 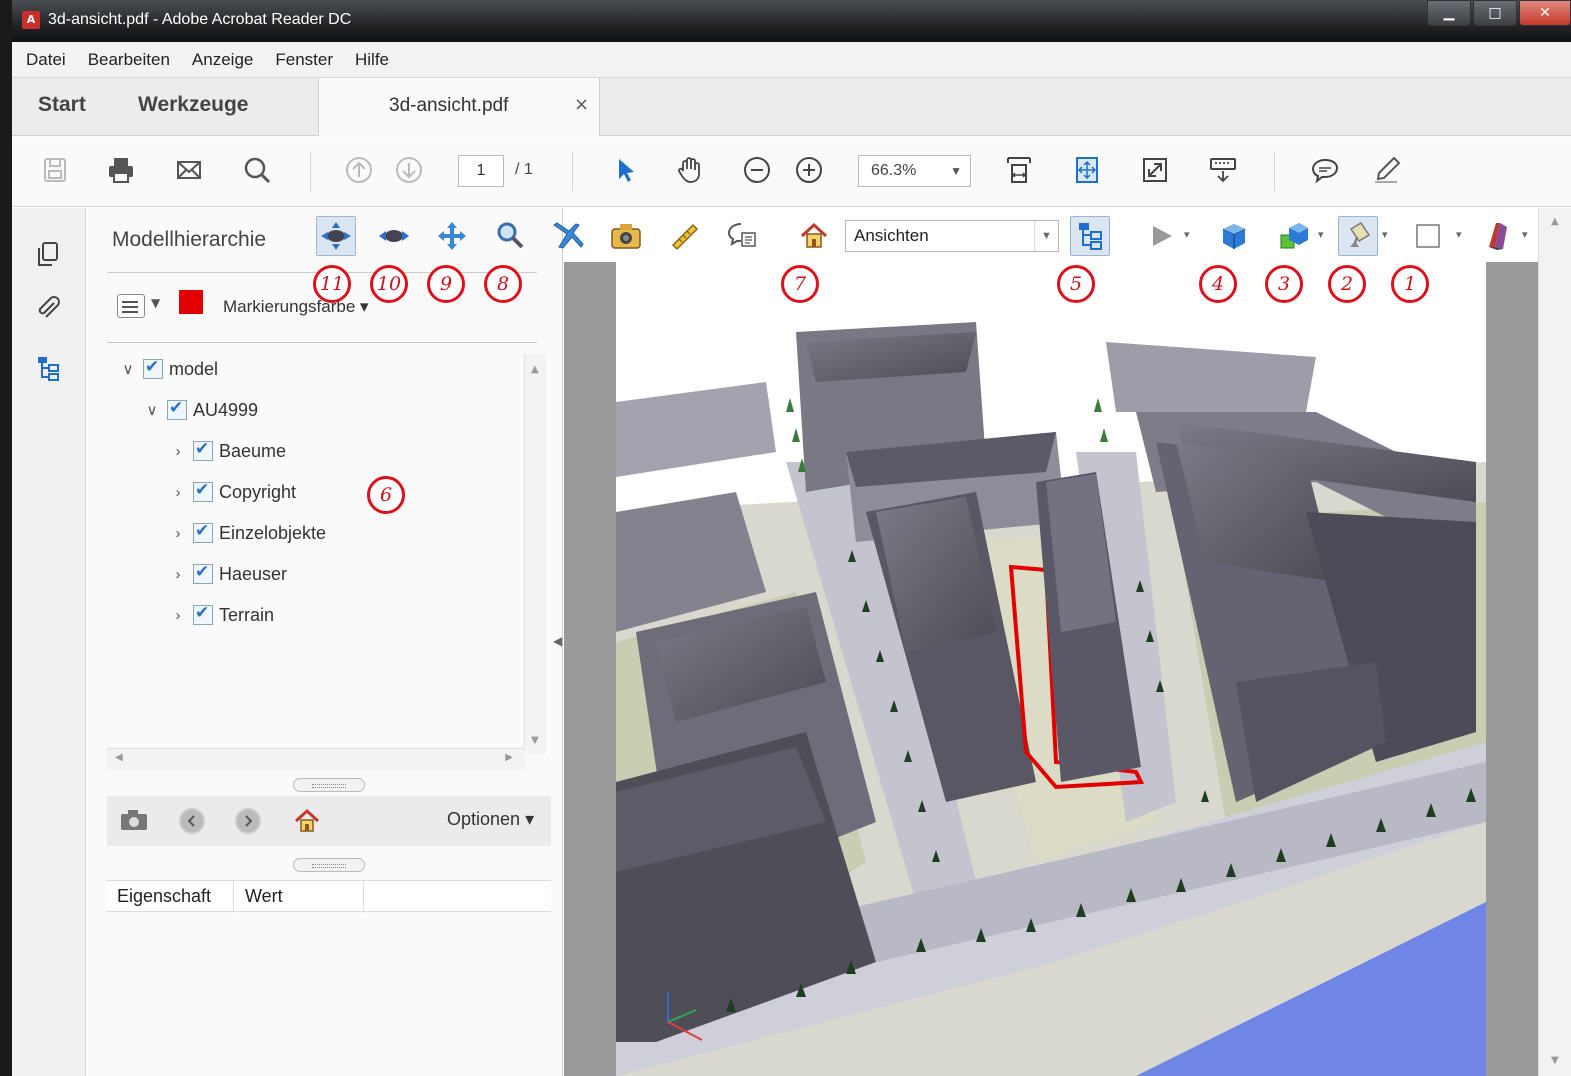 I want to click on menu-datei: Datei, so click(x=46, y=60).